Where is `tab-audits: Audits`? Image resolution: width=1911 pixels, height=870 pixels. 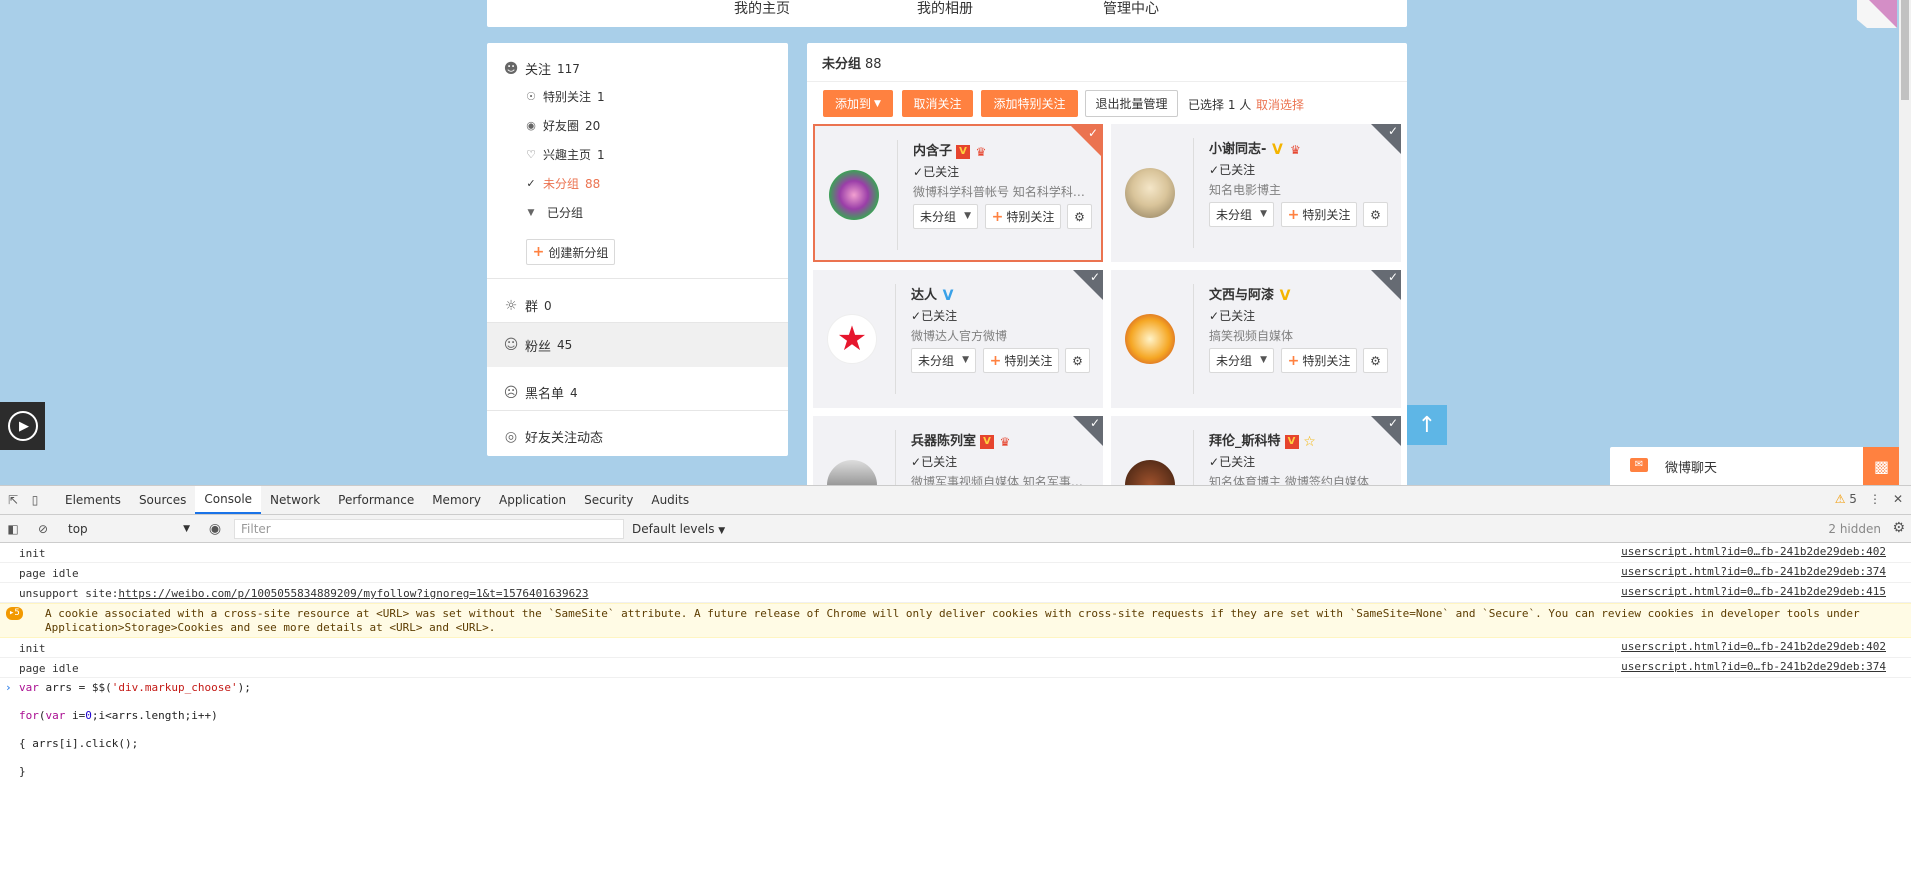
tab-audits: Audits is located at coordinates (670, 500).